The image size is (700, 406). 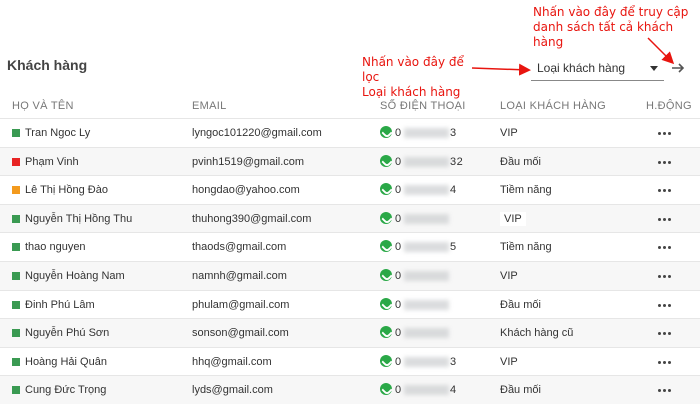 What do you see at coordinates (52, 162) in the screenshot?
I see `customer-name: Phạm Vinh` at bounding box center [52, 162].